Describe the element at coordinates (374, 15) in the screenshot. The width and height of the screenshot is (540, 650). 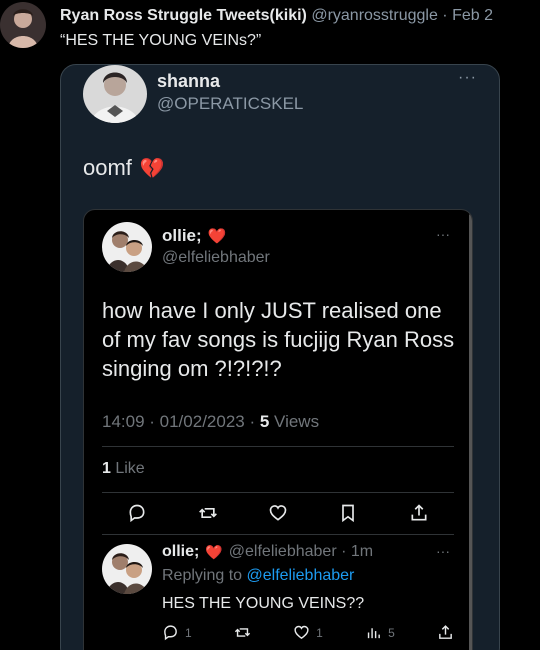
I see `author-handle: @ryanrosstruggle` at that location.